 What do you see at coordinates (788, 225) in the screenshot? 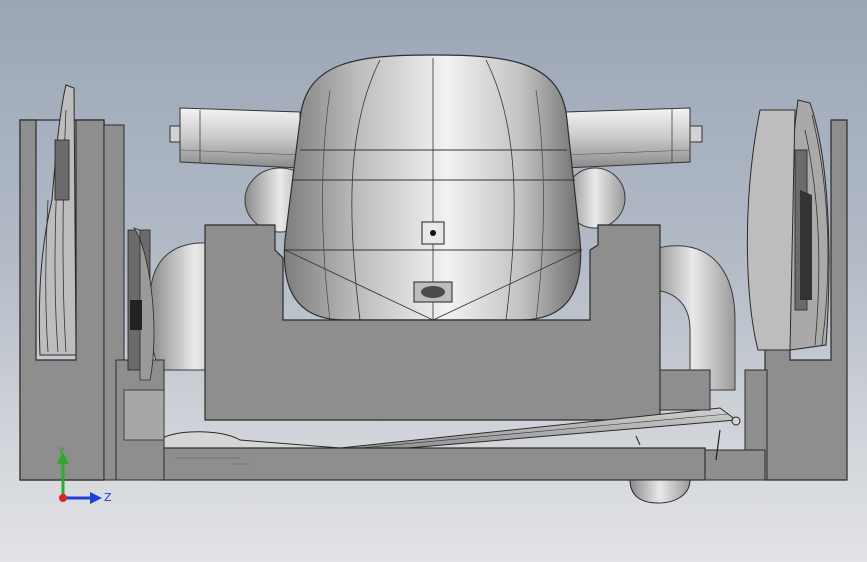
I see `right-door-assembly` at bounding box center [788, 225].